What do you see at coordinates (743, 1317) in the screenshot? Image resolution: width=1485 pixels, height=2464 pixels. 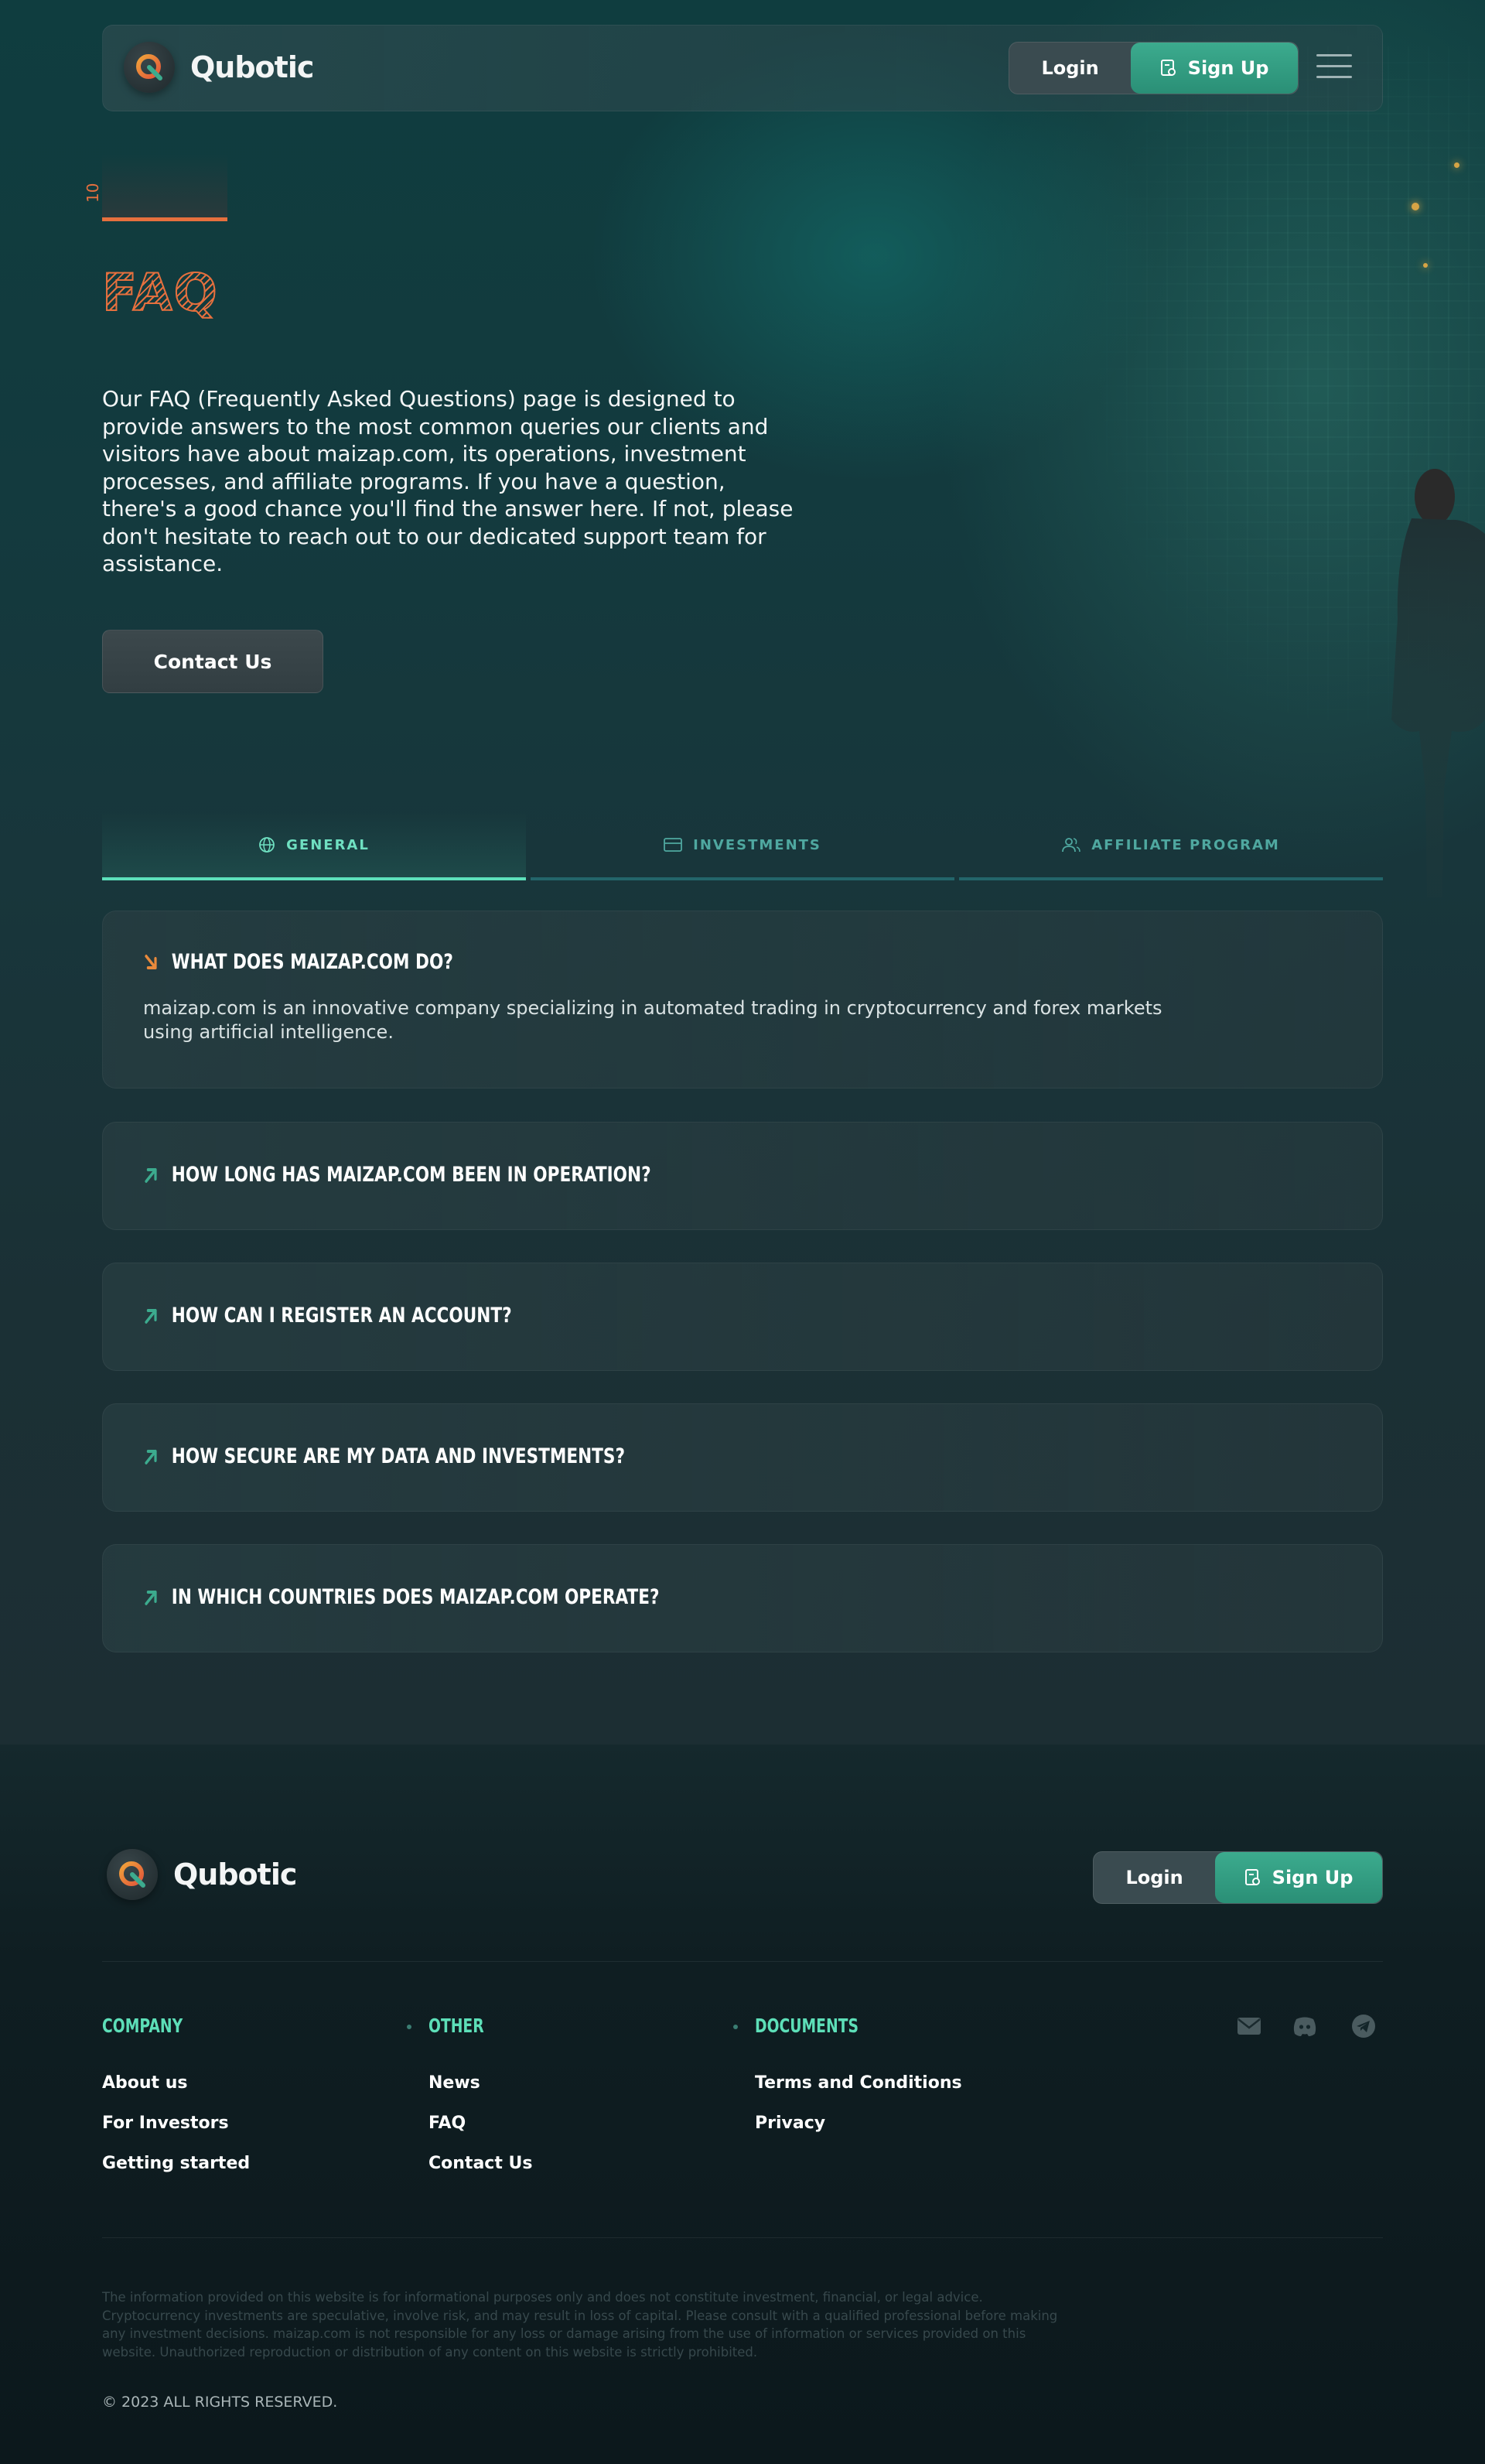 I see `faq-item: HOW CAN I REGISTER AN ACCOUNT?` at bounding box center [743, 1317].